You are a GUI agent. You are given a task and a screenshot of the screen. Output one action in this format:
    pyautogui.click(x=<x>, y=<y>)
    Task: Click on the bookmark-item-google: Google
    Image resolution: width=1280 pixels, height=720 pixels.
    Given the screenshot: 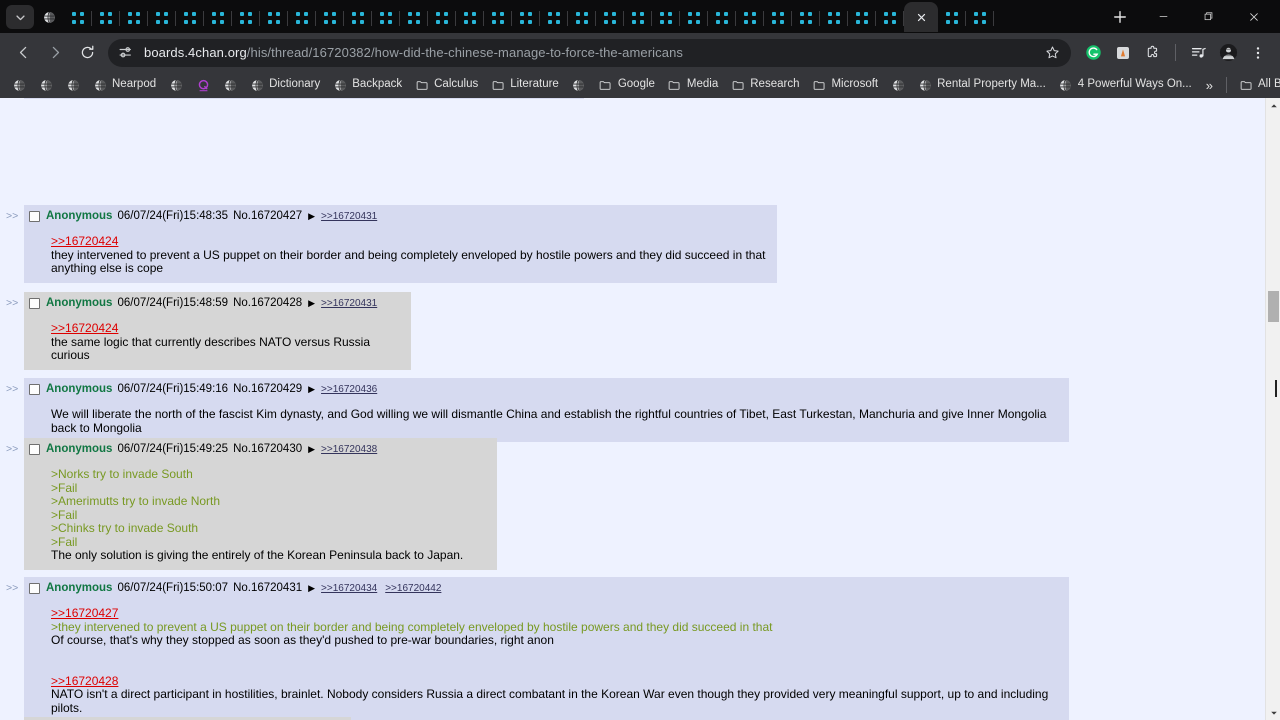 What is the action you would take?
    pyautogui.click(x=627, y=85)
    